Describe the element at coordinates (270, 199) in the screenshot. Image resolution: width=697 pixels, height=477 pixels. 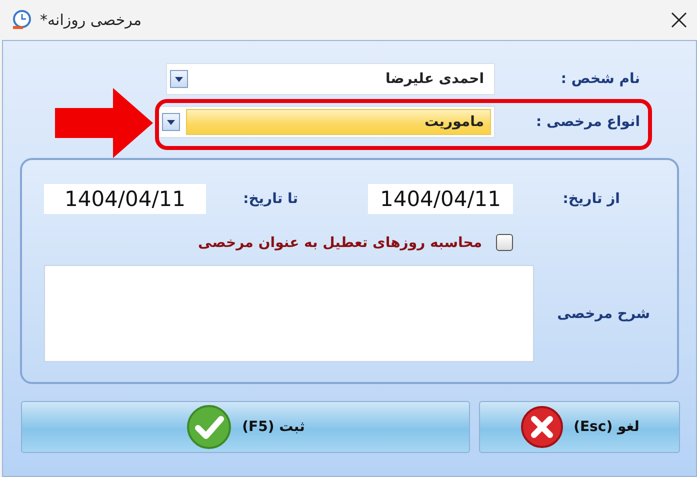
I see `date-label: تا تاریخ:` at that location.